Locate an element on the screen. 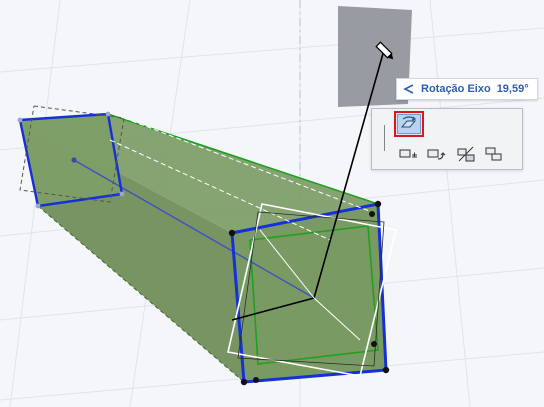 This screenshot has height=407, width=544. rotation-angle-tooltip: Rotação Eixo 19,59° is located at coordinates (467, 89).